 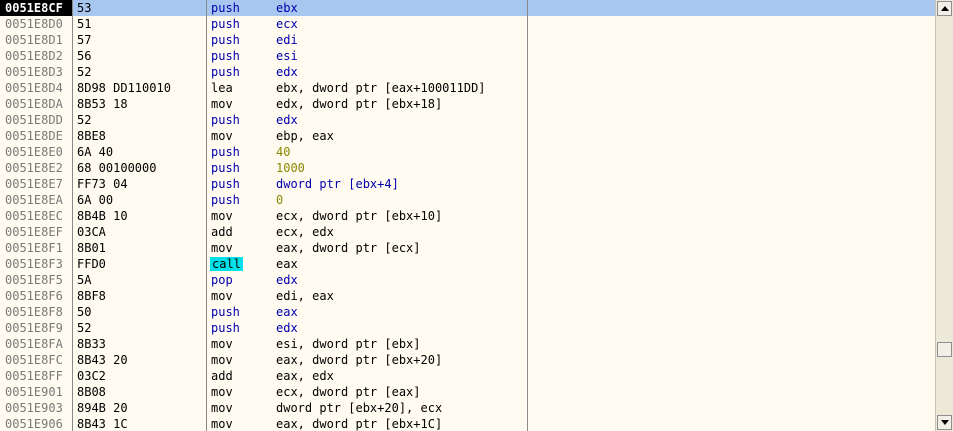 I want to click on operands-cell: ecx, so click(x=287, y=24).